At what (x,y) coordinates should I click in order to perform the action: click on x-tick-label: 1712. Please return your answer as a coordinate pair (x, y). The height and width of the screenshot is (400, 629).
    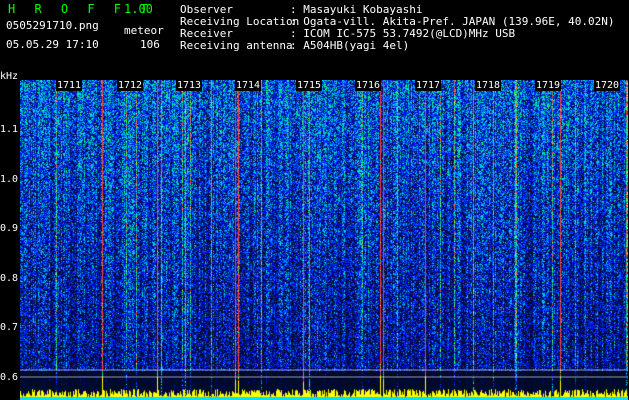
    Looking at the image, I should click on (130, 85).